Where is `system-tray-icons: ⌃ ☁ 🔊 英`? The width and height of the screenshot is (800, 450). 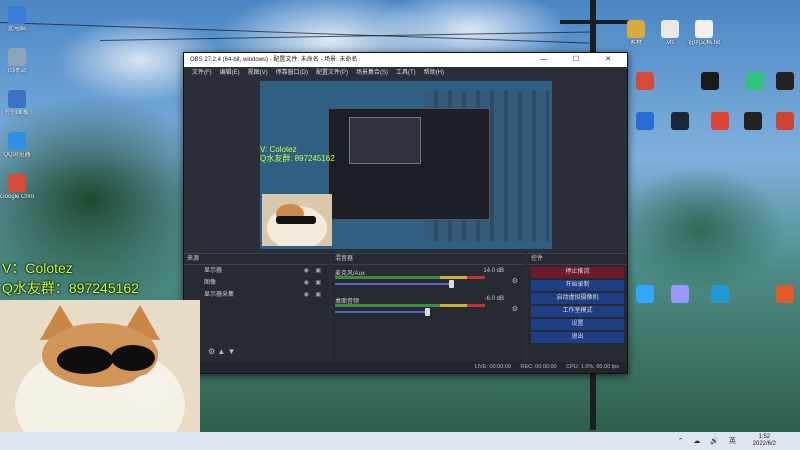 system-tray-icons: ⌃ ☁ 🔊 英 is located at coordinates (709, 441).